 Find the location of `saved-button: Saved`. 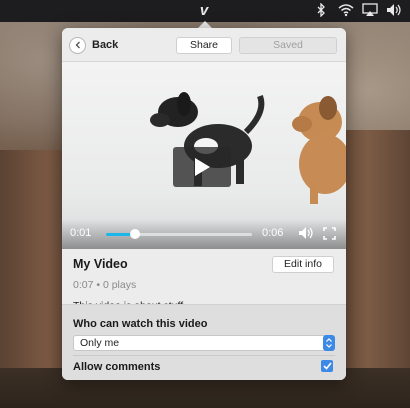

saved-button: Saved is located at coordinates (288, 45).